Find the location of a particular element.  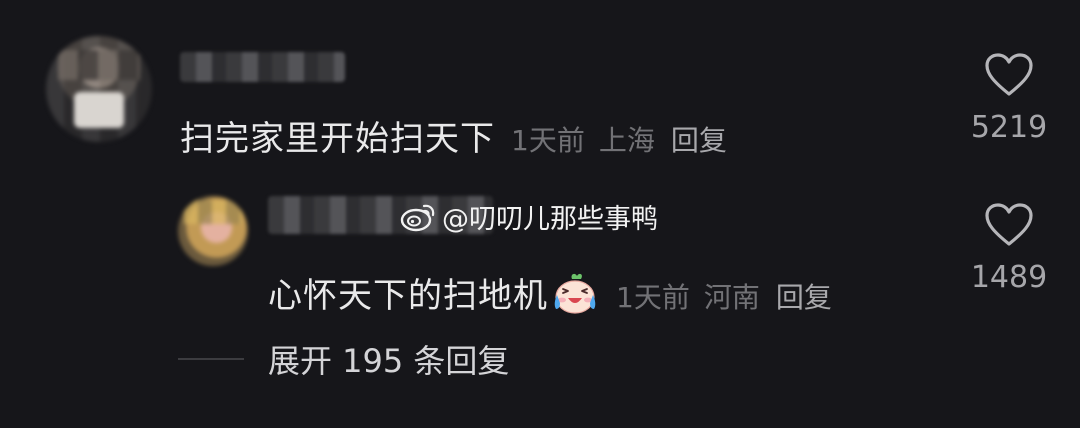

expand-divider is located at coordinates (211, 359).